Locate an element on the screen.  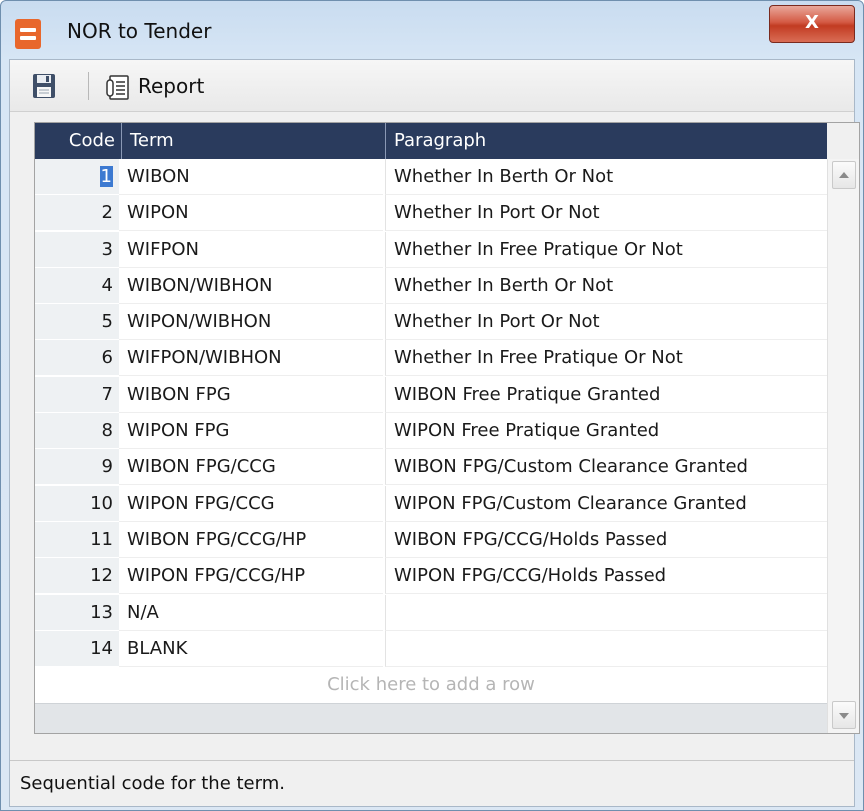
title-bar: NOR to Tender X is located at coordinates (432, 30).